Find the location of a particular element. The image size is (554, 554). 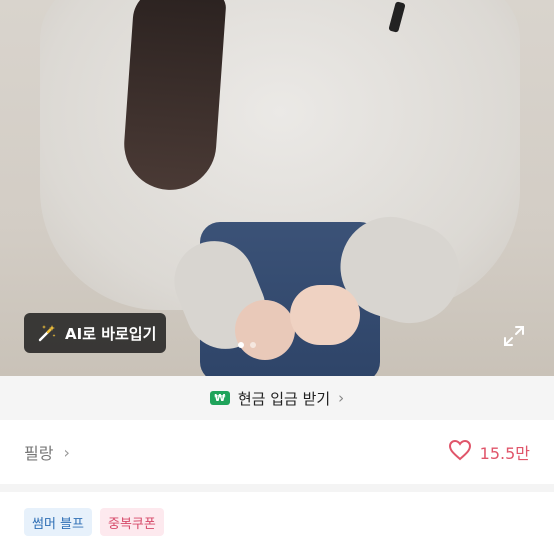

shop-link: 필랑 › is located at coordinates (47, 452).